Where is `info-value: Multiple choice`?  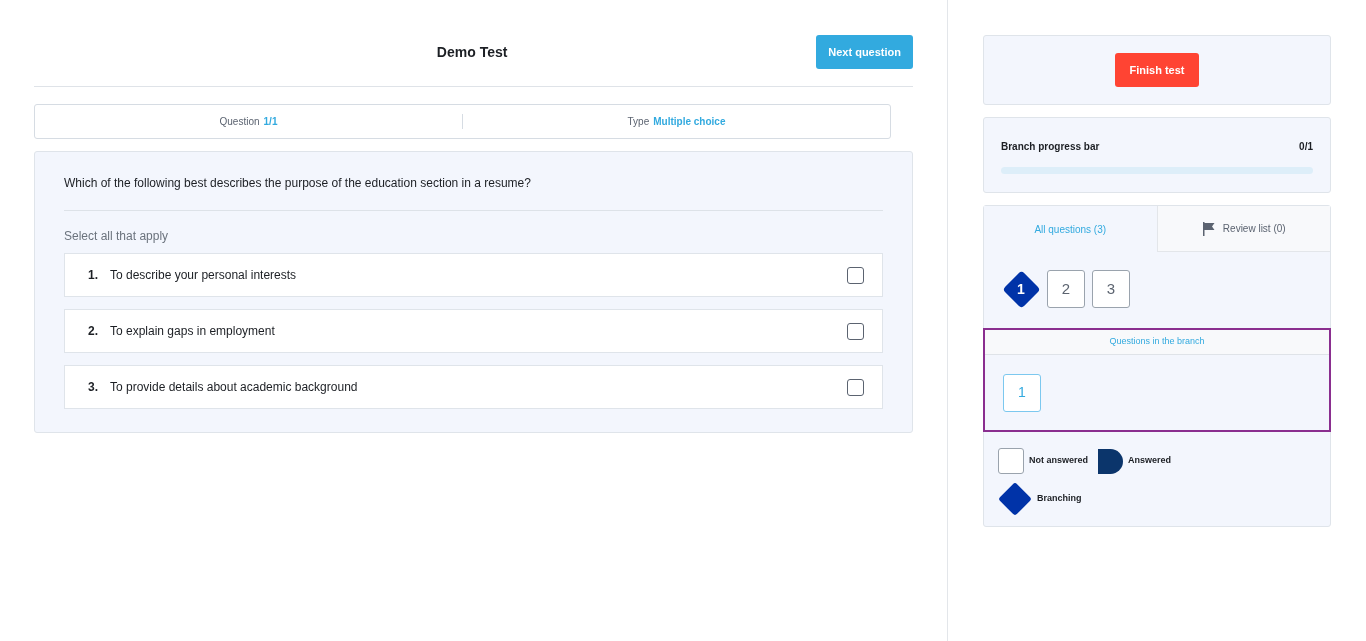 info-value: Multiple choice is located at coordinates (689, 122).